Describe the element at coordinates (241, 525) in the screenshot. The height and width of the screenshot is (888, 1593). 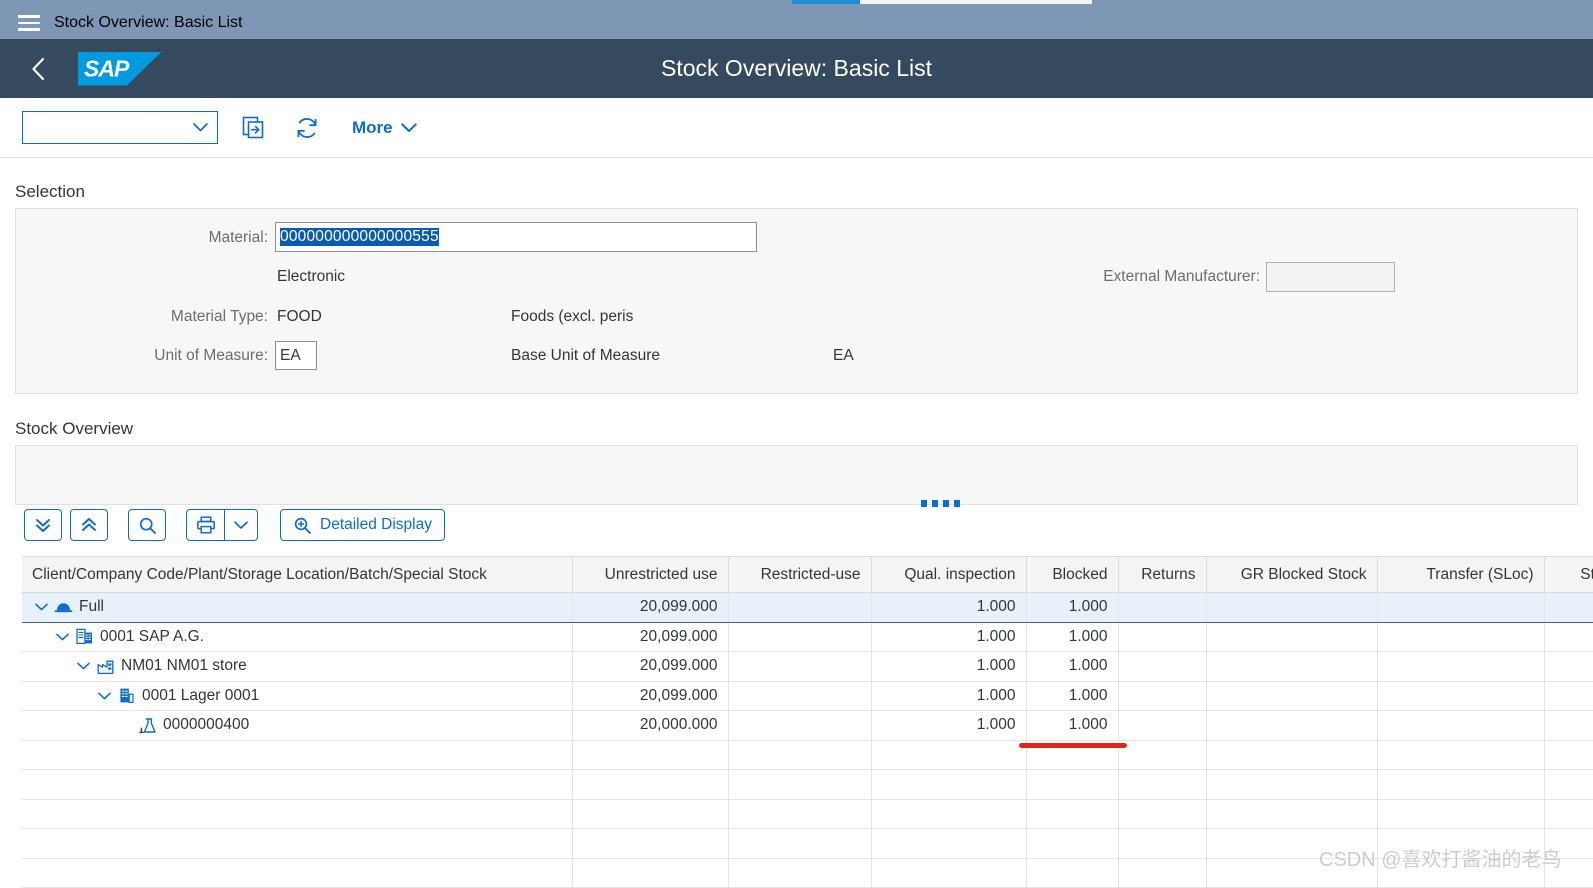
I see `print-options-dropdown` at that location.